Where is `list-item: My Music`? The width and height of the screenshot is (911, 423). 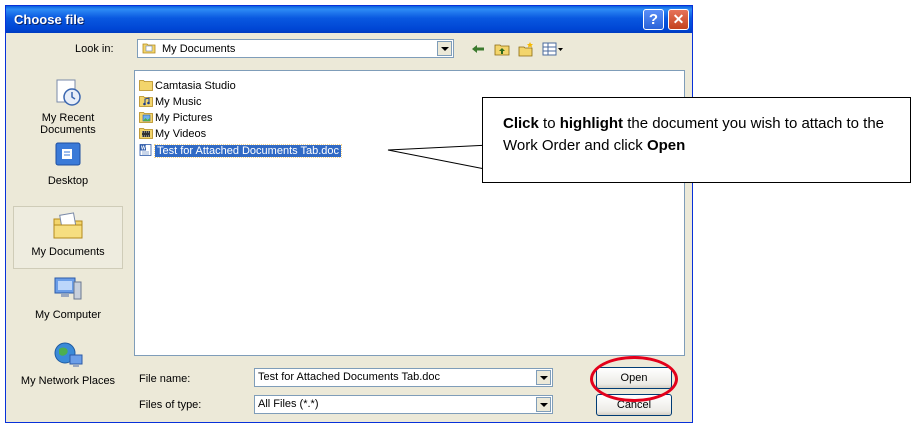
list-item: My Music is located at coordinates (170, 102).